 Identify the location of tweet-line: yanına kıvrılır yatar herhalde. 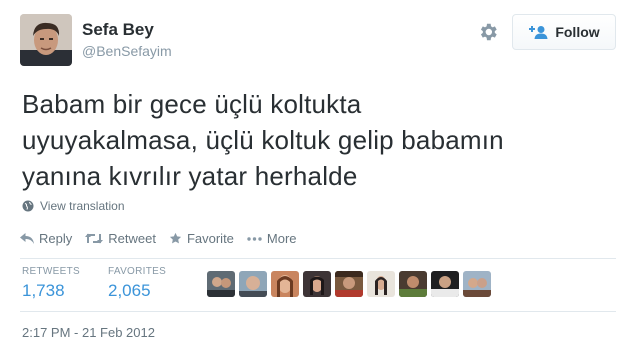
(190, 176).